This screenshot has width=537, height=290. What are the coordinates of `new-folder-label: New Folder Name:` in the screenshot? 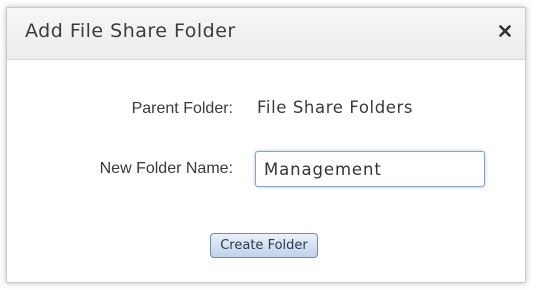 It's located at (166, 168).